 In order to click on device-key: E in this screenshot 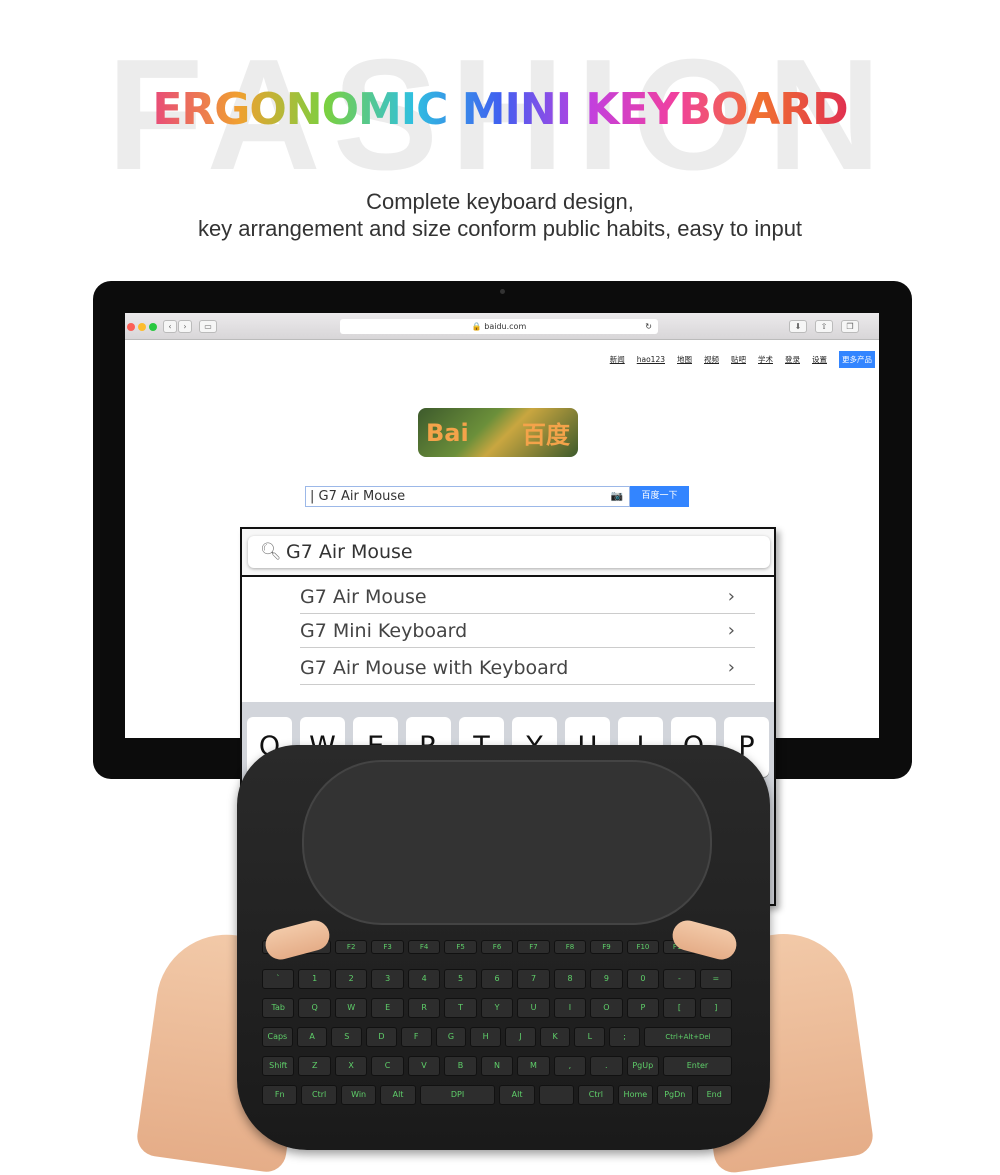, I will do `click(387, 1008)`.